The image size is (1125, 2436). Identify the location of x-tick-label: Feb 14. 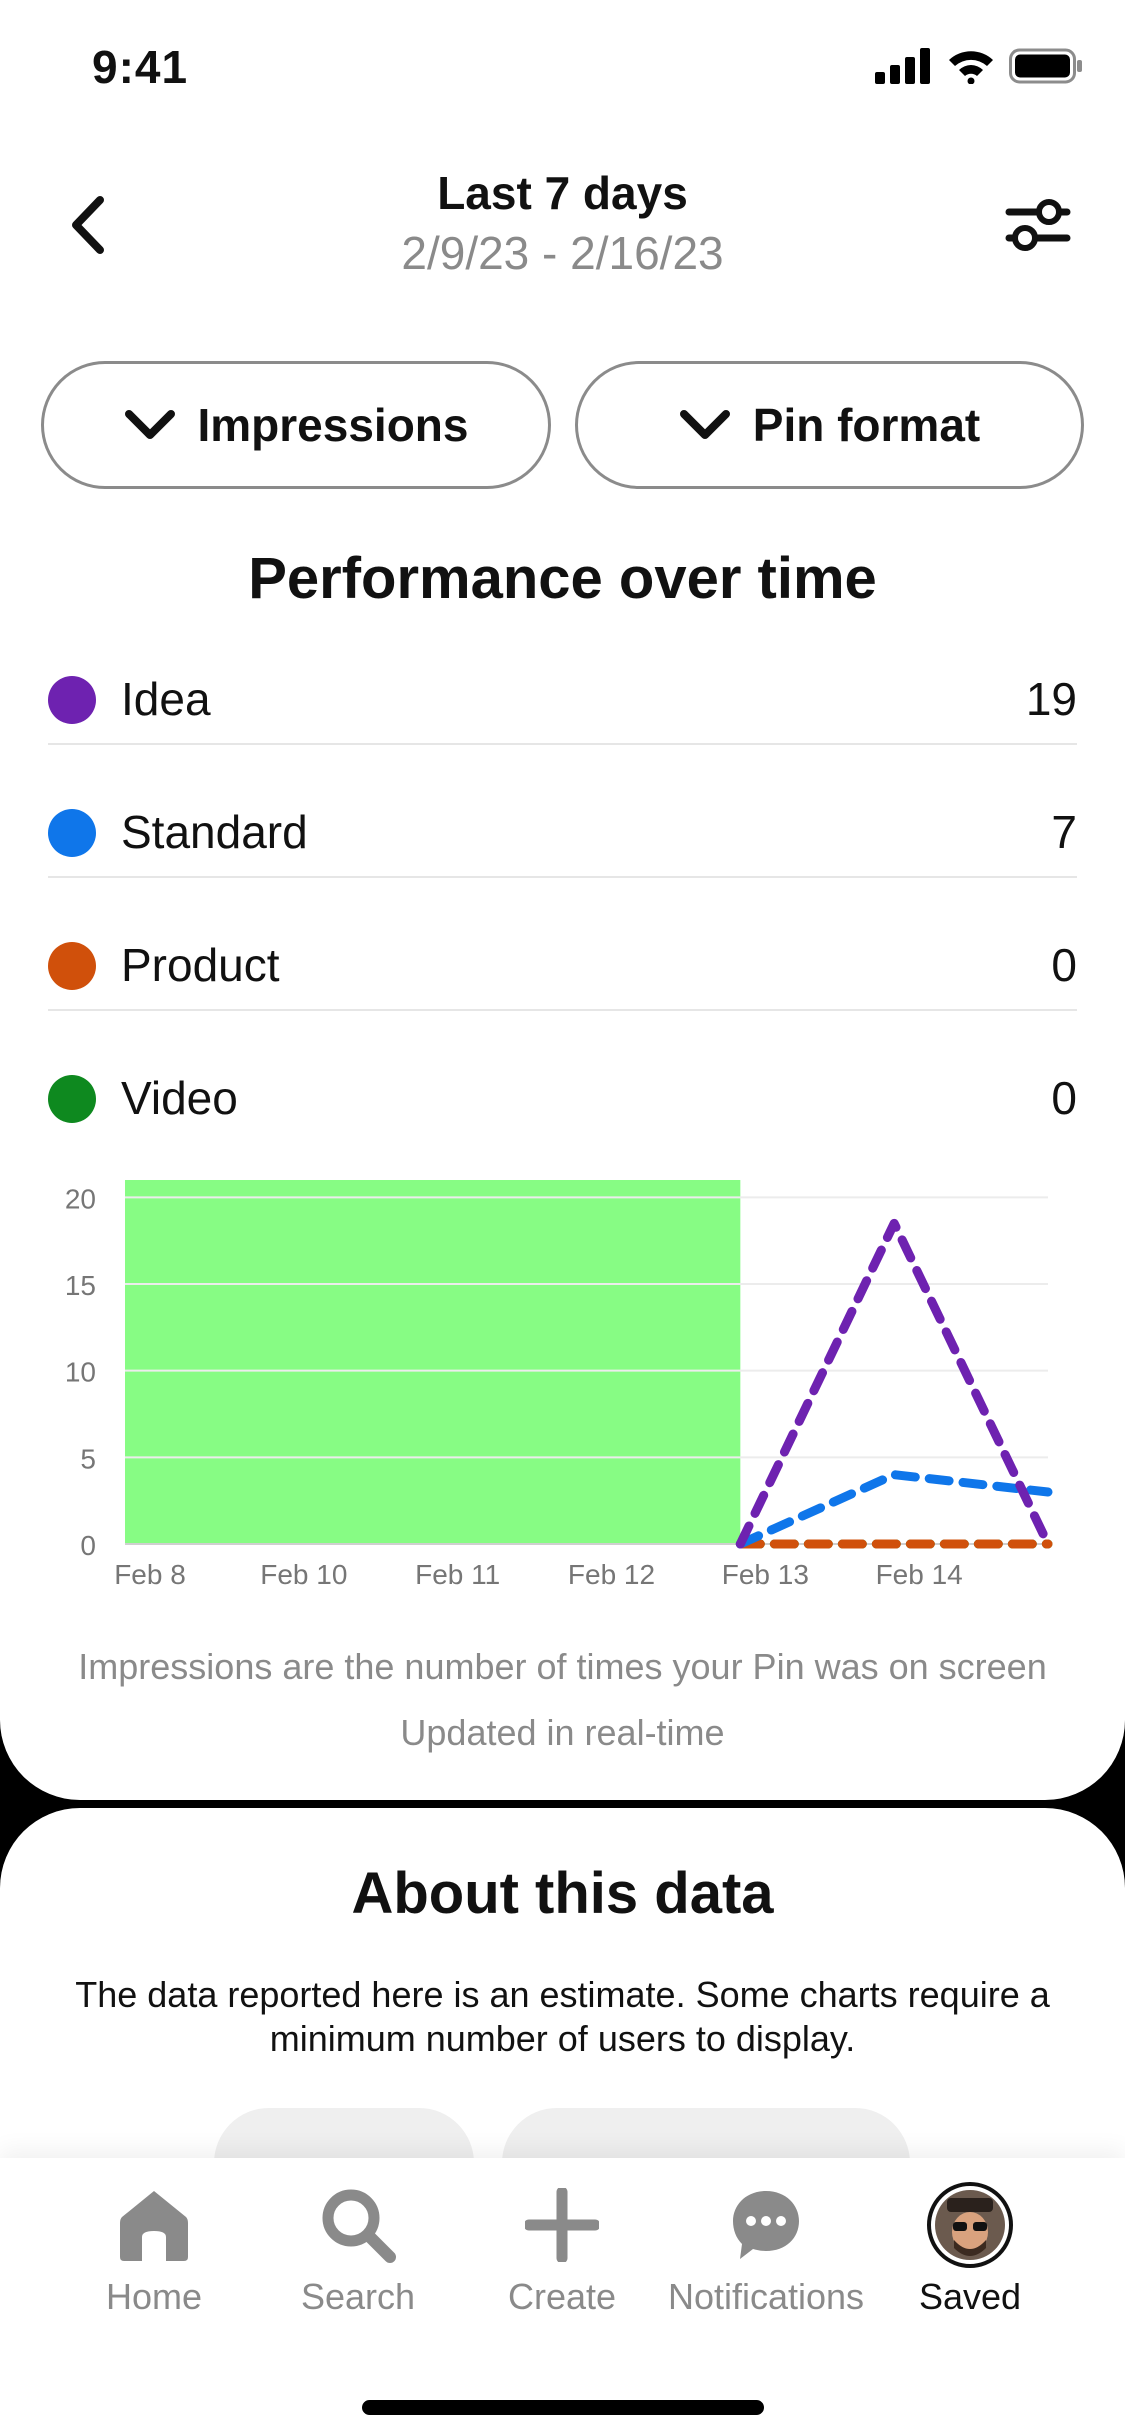
(919, 1574).